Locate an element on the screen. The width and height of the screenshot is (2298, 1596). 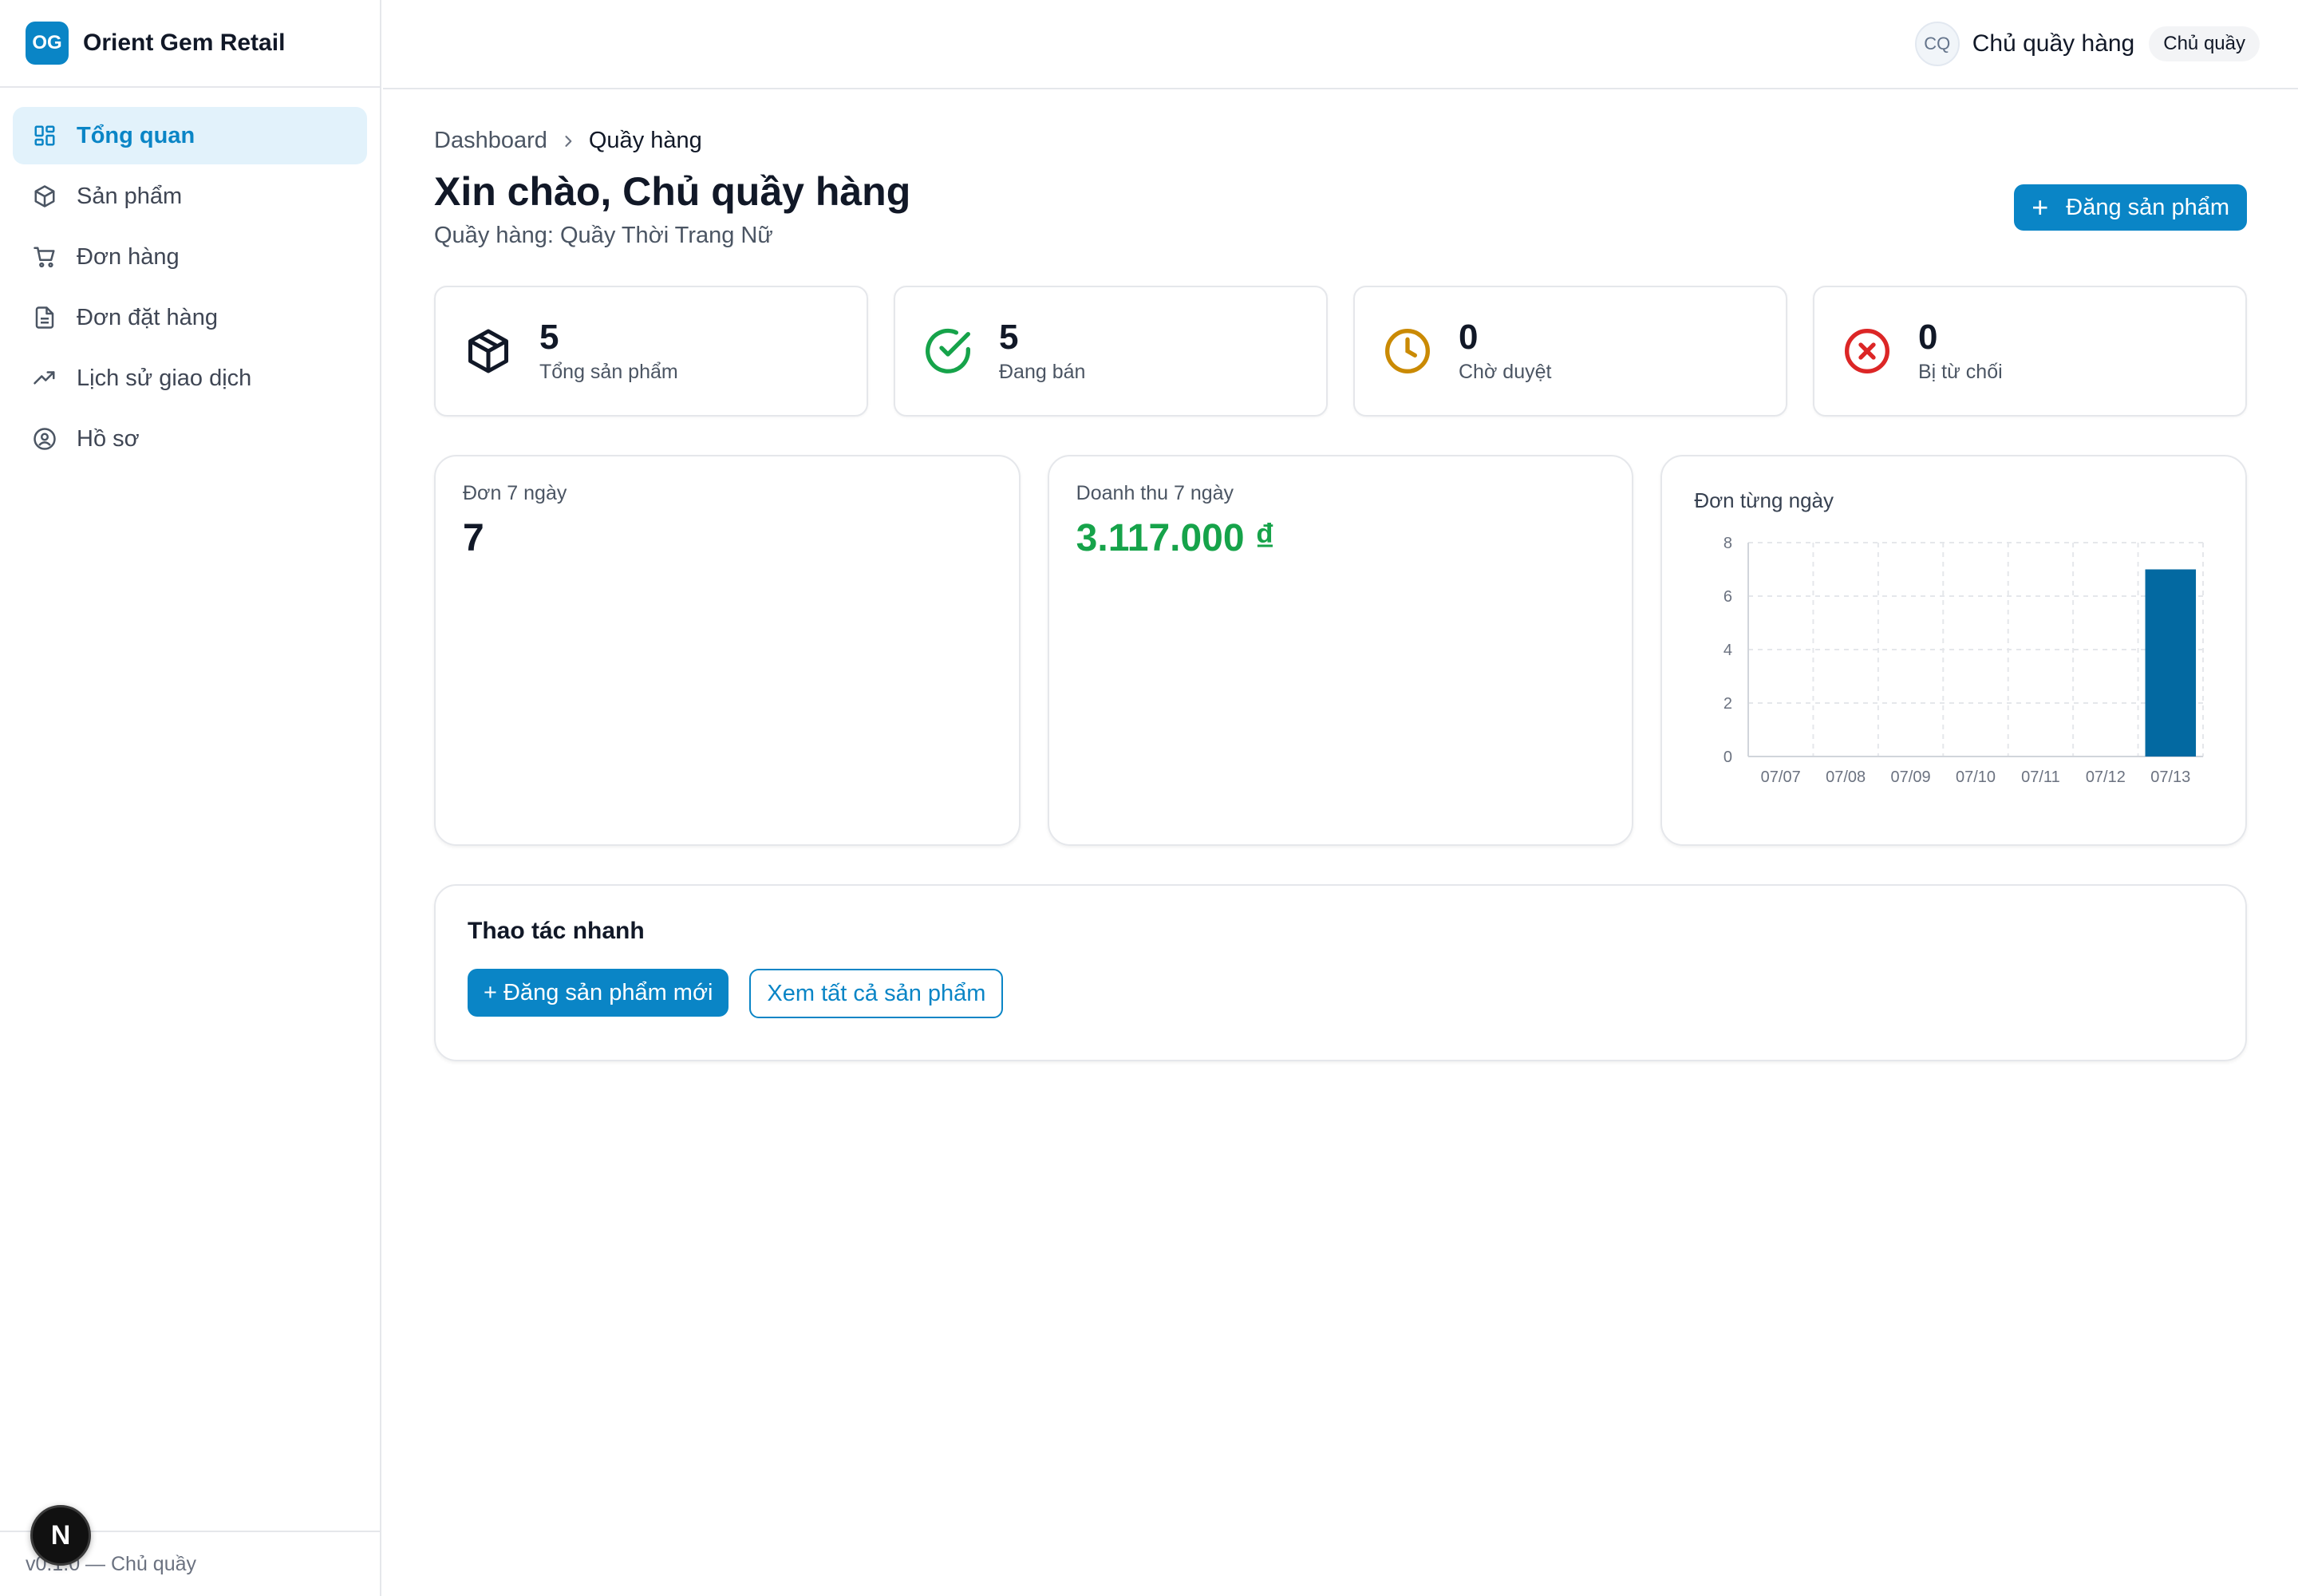
brand-logo: OG is located at coordinates (48, 43).